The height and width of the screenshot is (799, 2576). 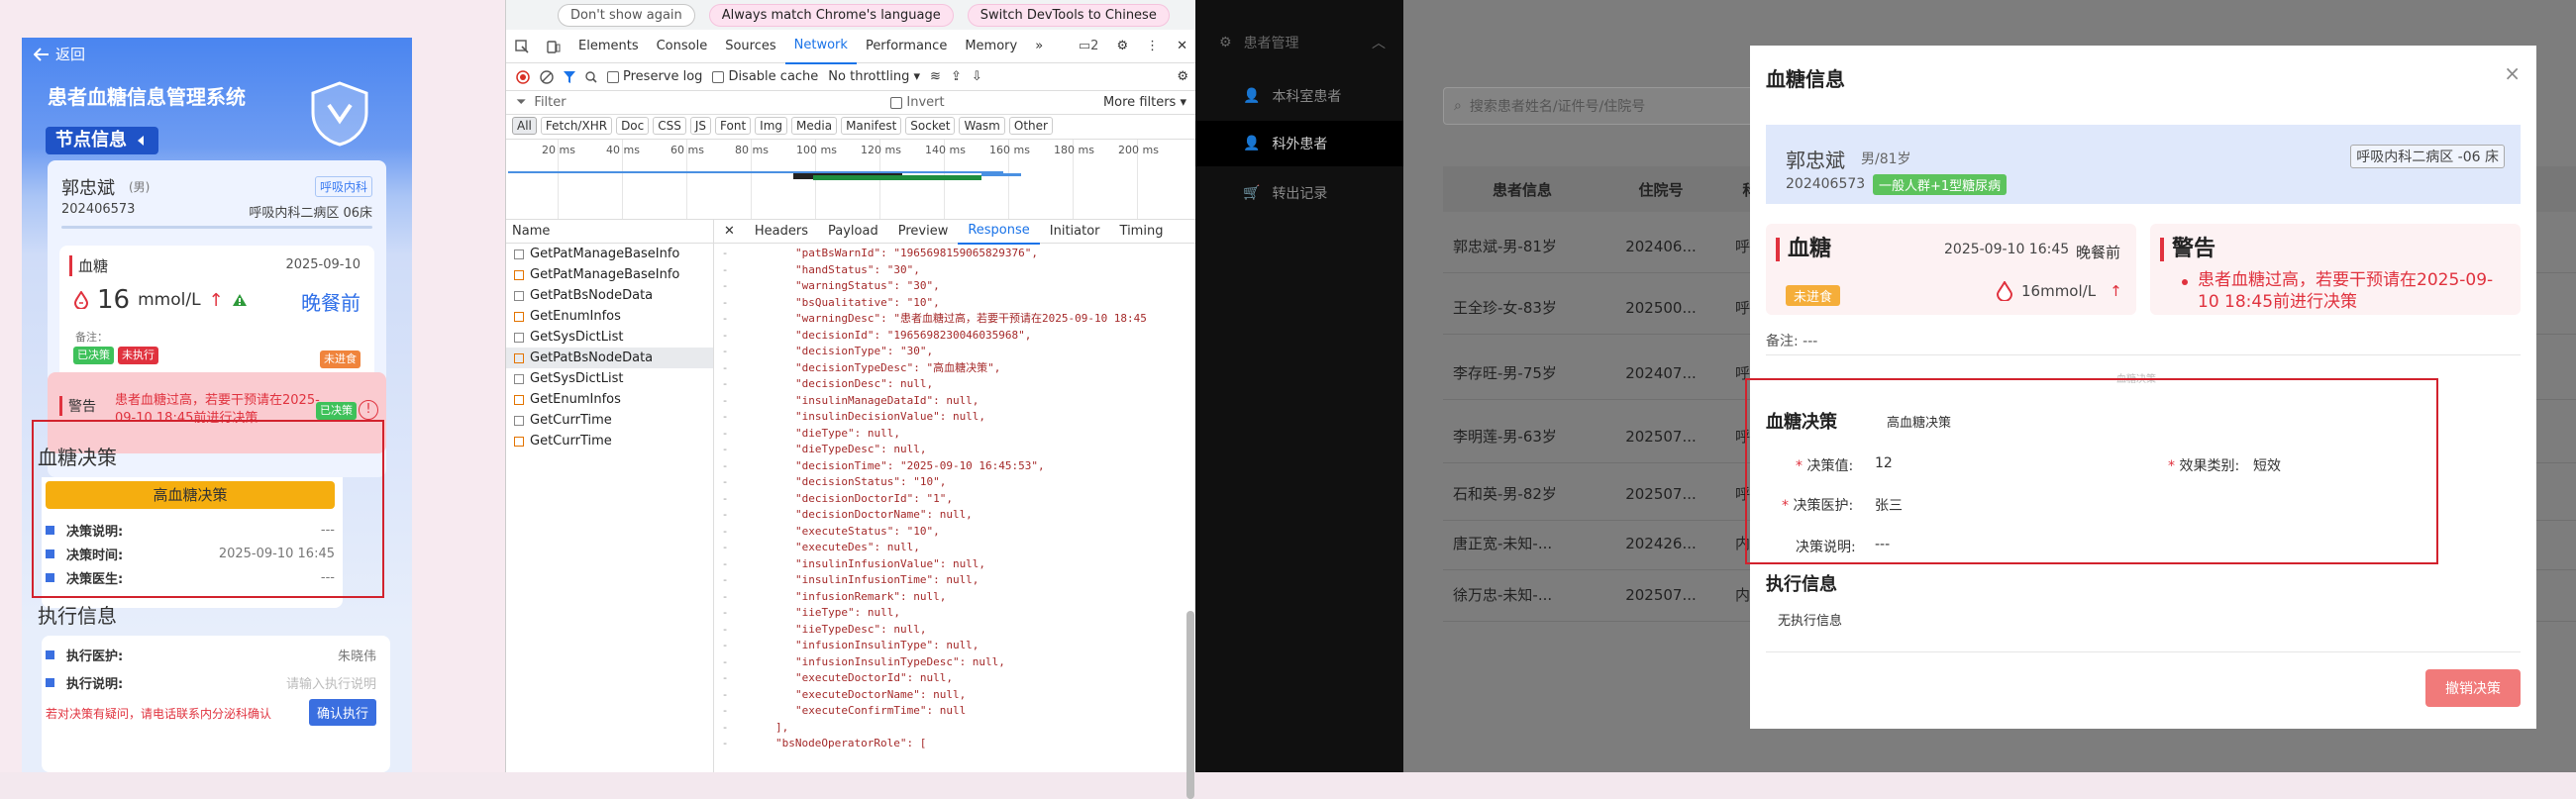 I want to click on search-placeholder: 搜索患者姓名/证件号/住院号, so click(x=1557, y=107).